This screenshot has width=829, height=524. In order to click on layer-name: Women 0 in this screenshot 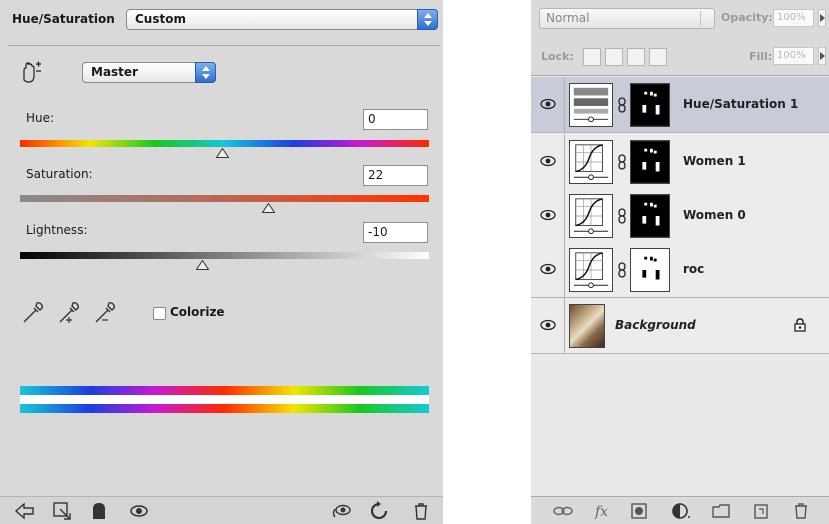, I will do `click(714, 215)`.